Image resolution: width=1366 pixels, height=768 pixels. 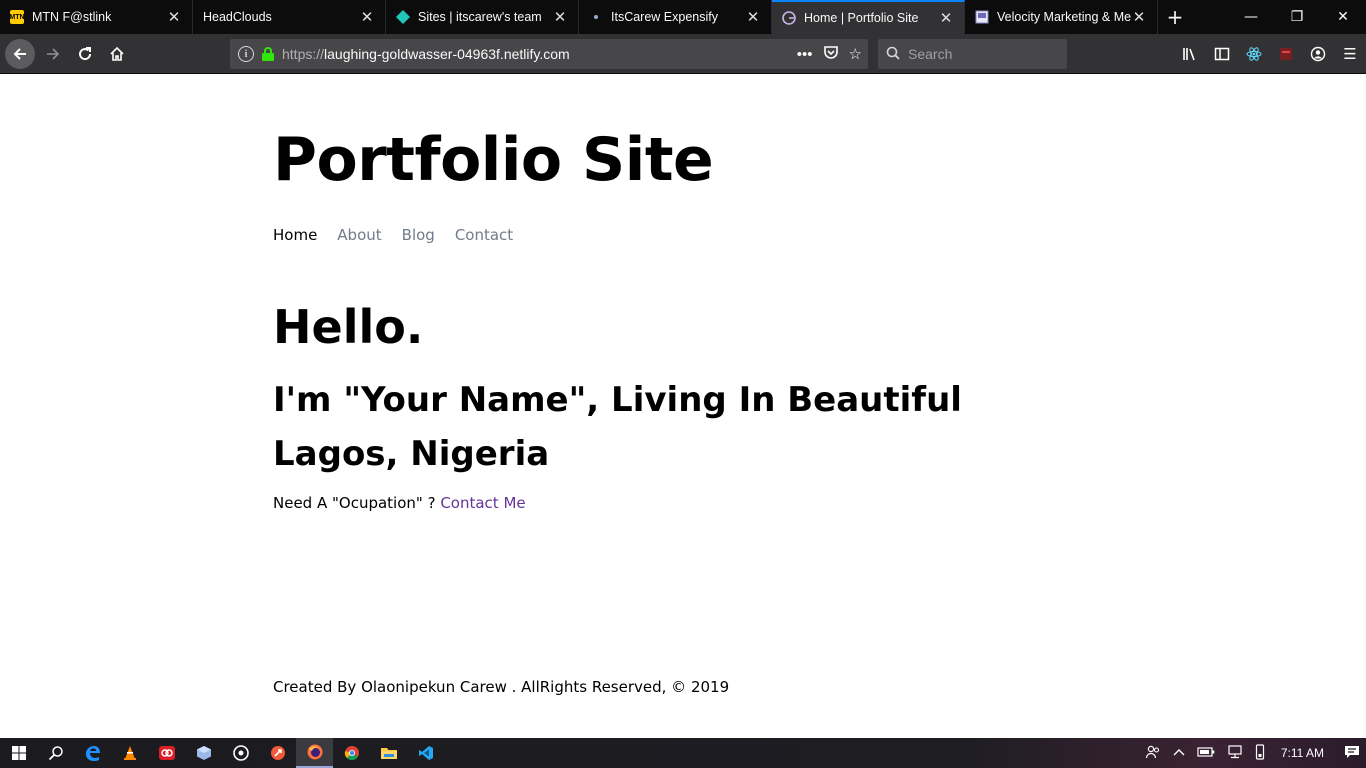 What do you see at coordinates (354, 503) in the screenshot?
I see `cta-text: Need A "Ocupation" ?` at bounding box center [354, 503].